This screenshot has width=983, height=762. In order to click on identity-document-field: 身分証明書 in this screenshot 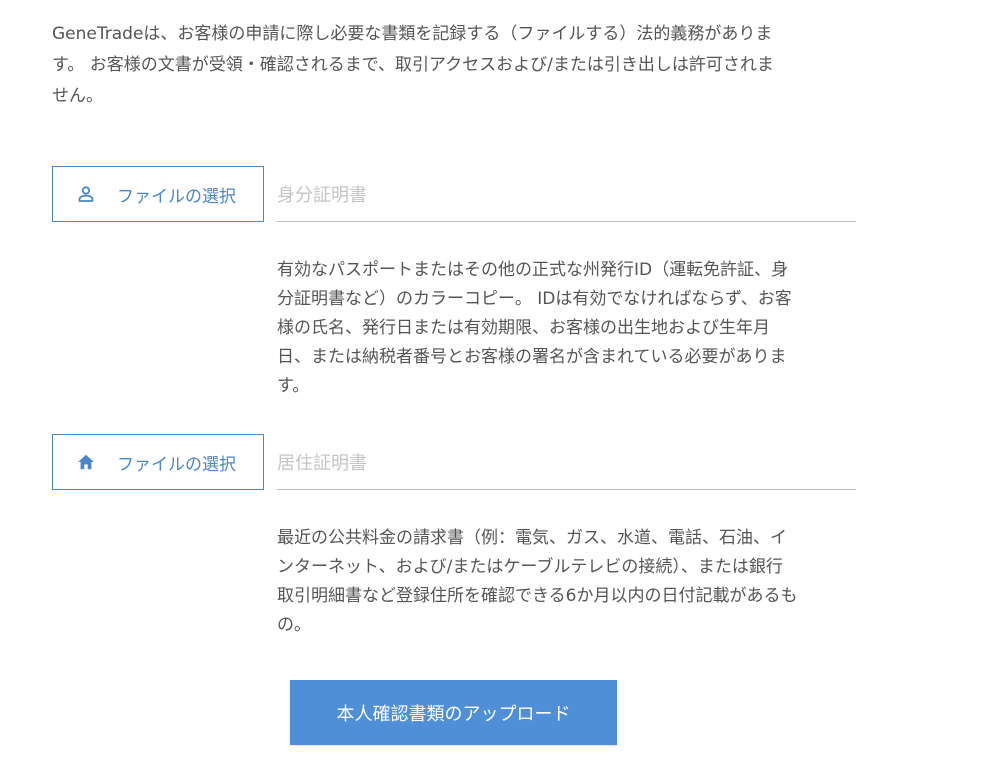, I will do `click(566, 194)`.